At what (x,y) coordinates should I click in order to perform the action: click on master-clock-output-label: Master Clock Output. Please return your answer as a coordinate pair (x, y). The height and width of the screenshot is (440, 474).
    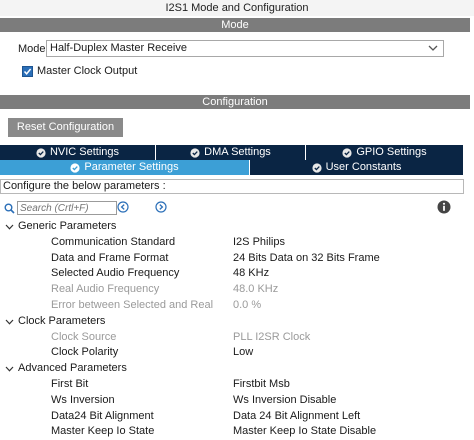
    Looking at the image, I should click on (87, 71).